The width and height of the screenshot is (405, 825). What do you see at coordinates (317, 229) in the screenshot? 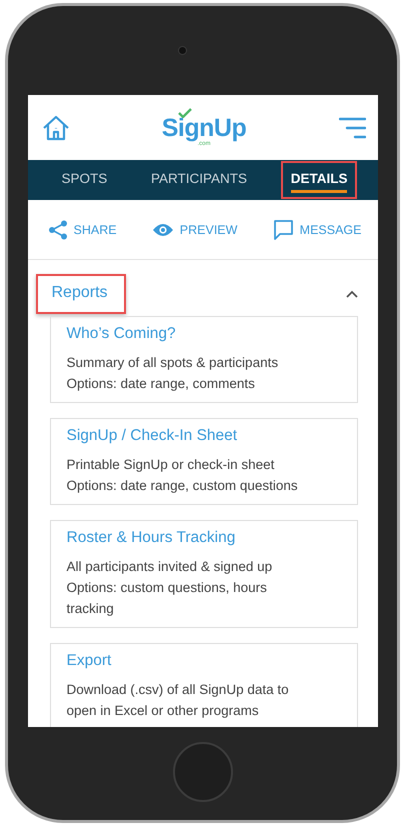
I see `message-button: MESSAGE` at bounding box center [317, 229].